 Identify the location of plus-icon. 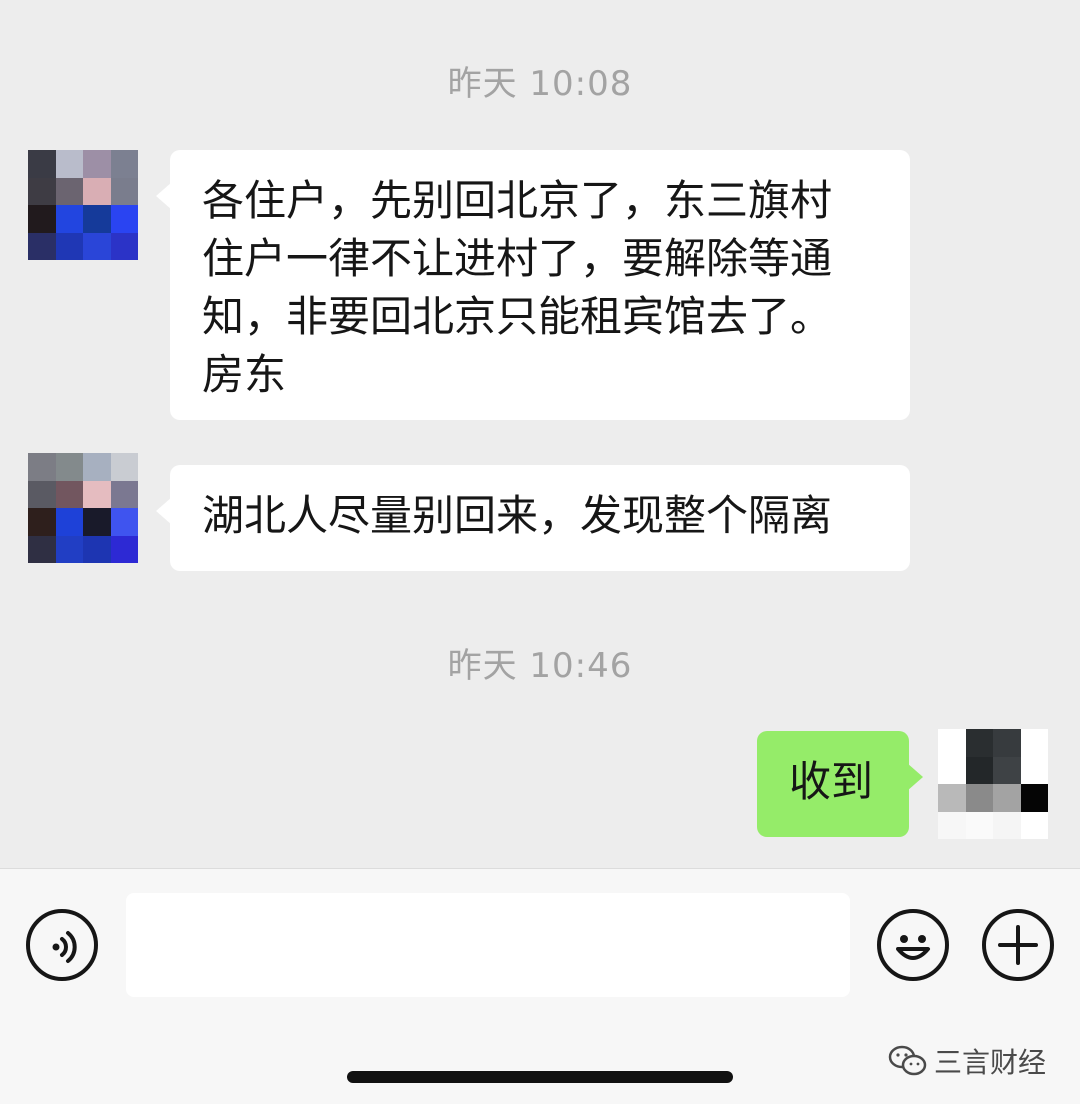
(1018, 945).